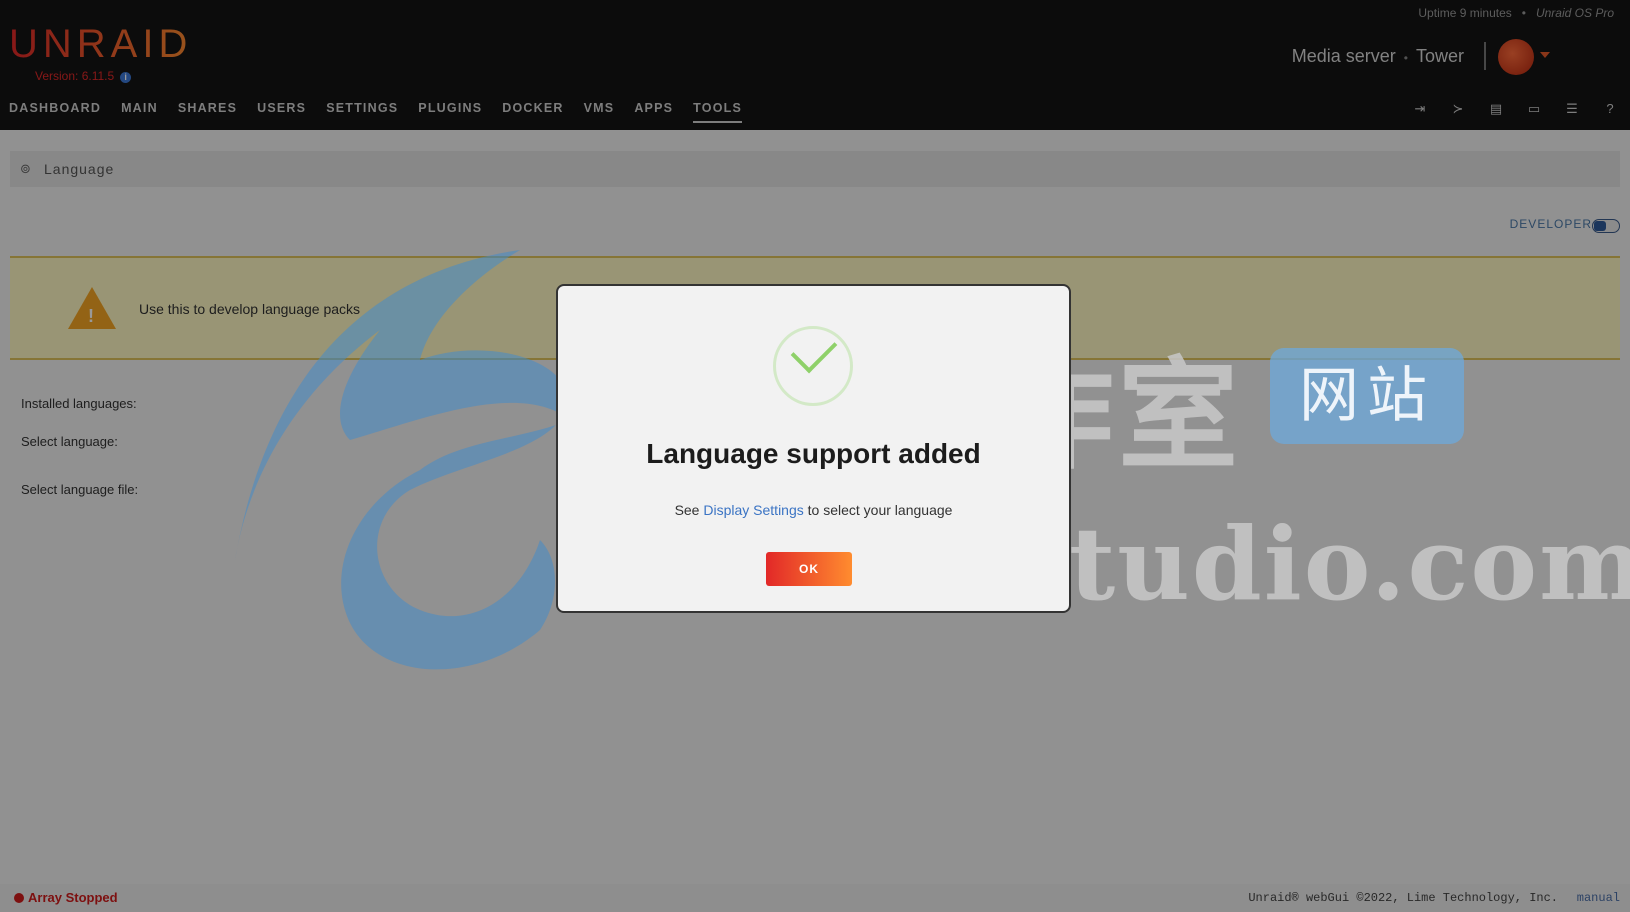 This screenshot has width=1630, height=912. Describe the element at coordinates (814, 350) in the screenshot. I see `check-icon` at that location.